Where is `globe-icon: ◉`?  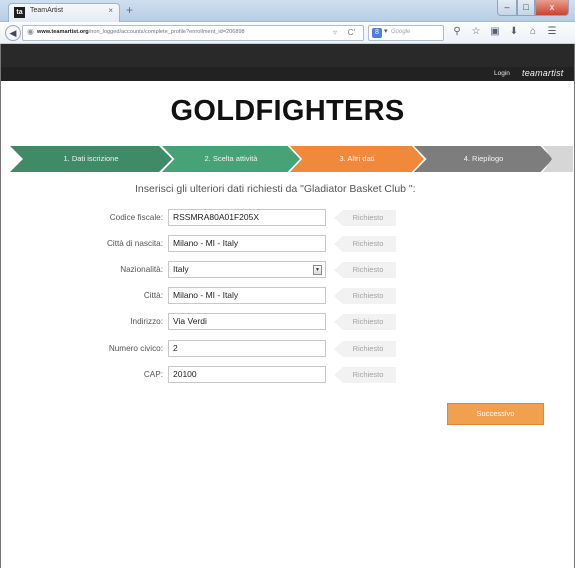 globe-icon: ◉ is located at coordinates (30, 31).